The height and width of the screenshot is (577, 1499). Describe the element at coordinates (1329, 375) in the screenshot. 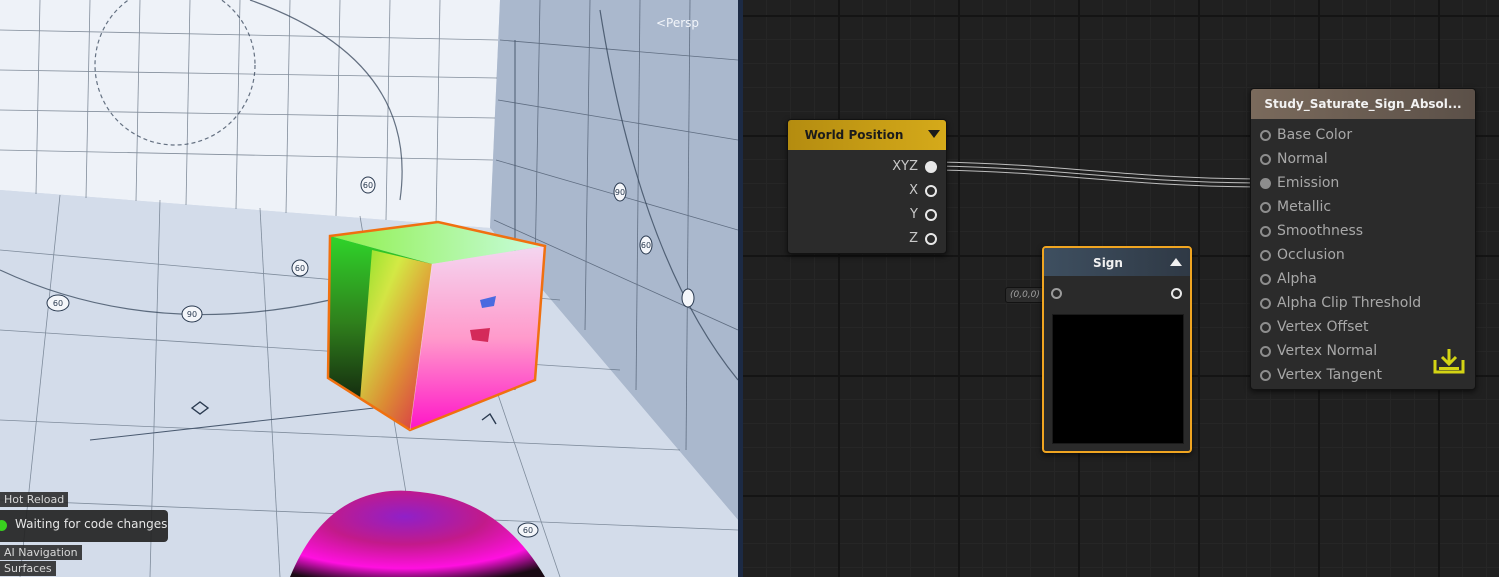

I see `port-label: Vertex Tangent` at that location.